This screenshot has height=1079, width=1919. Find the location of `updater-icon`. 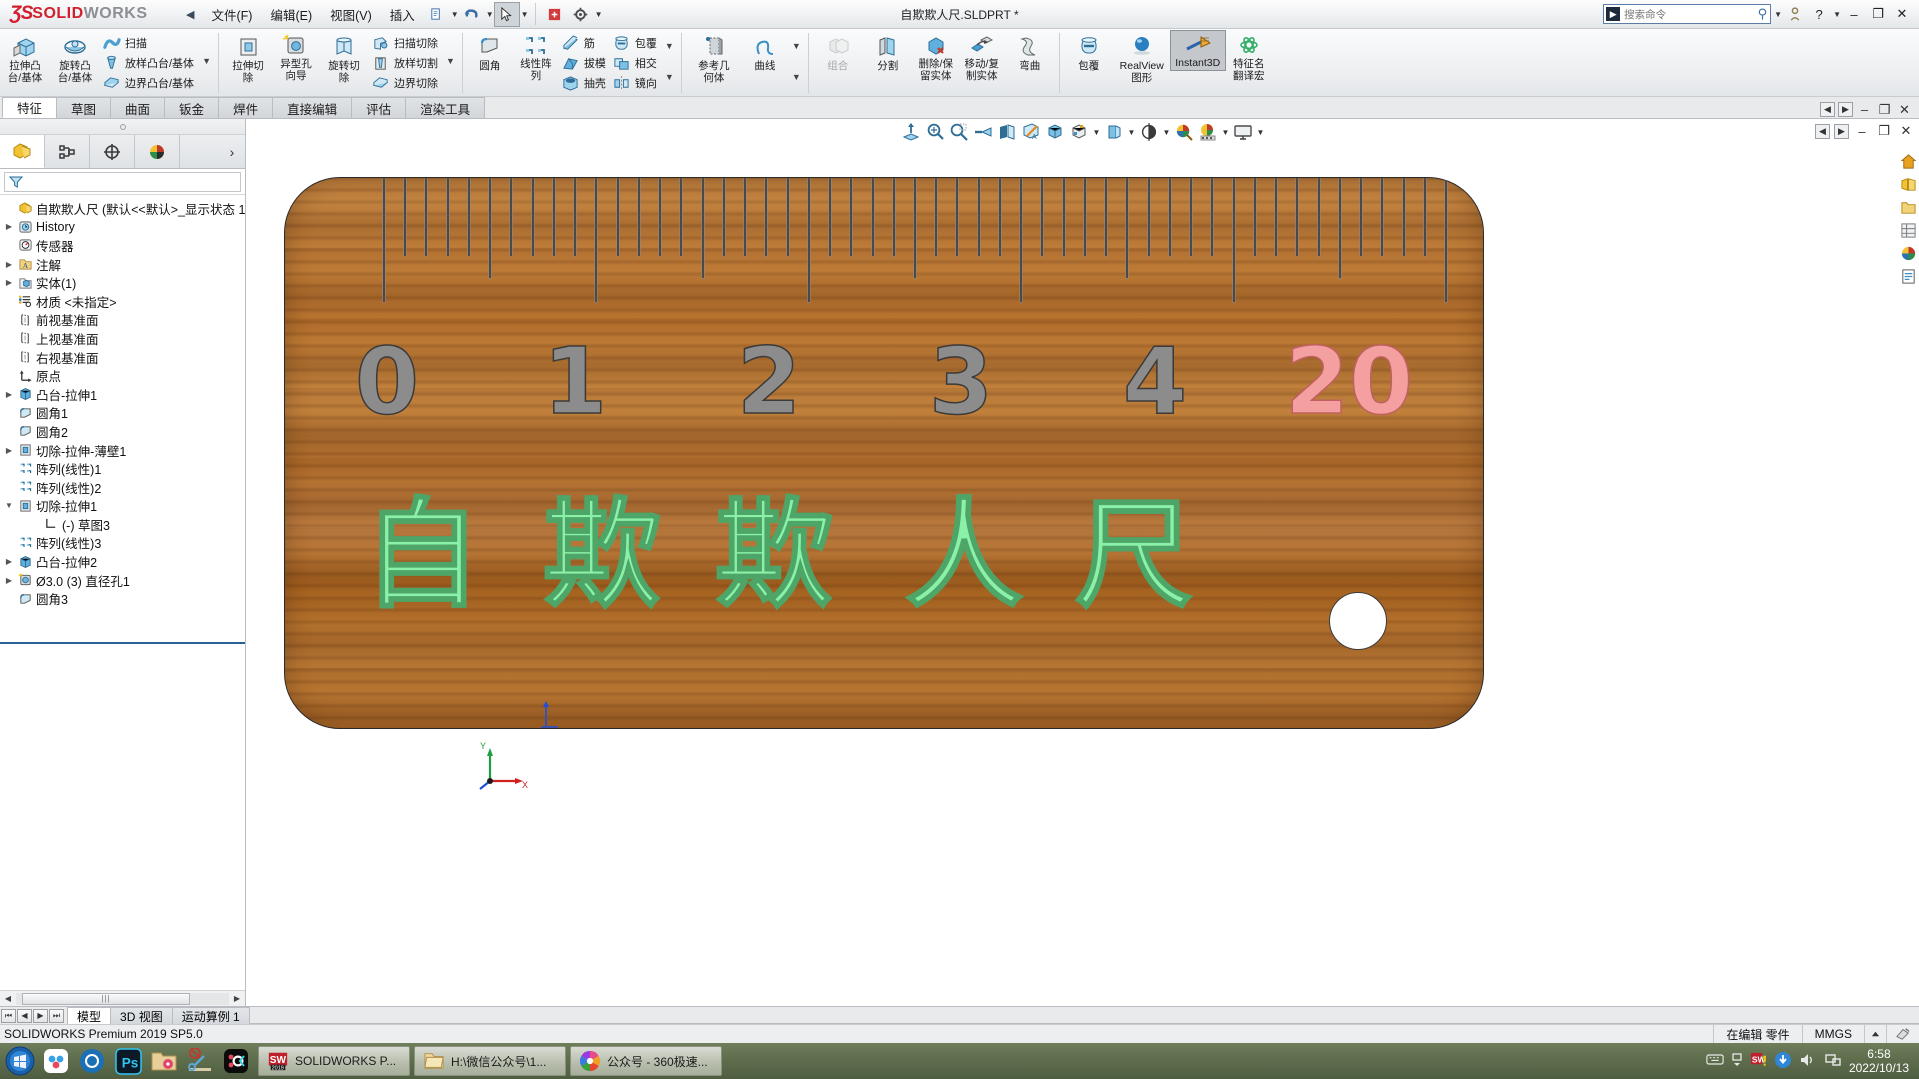

updater-icon is located at coordinates (1783, 1061).